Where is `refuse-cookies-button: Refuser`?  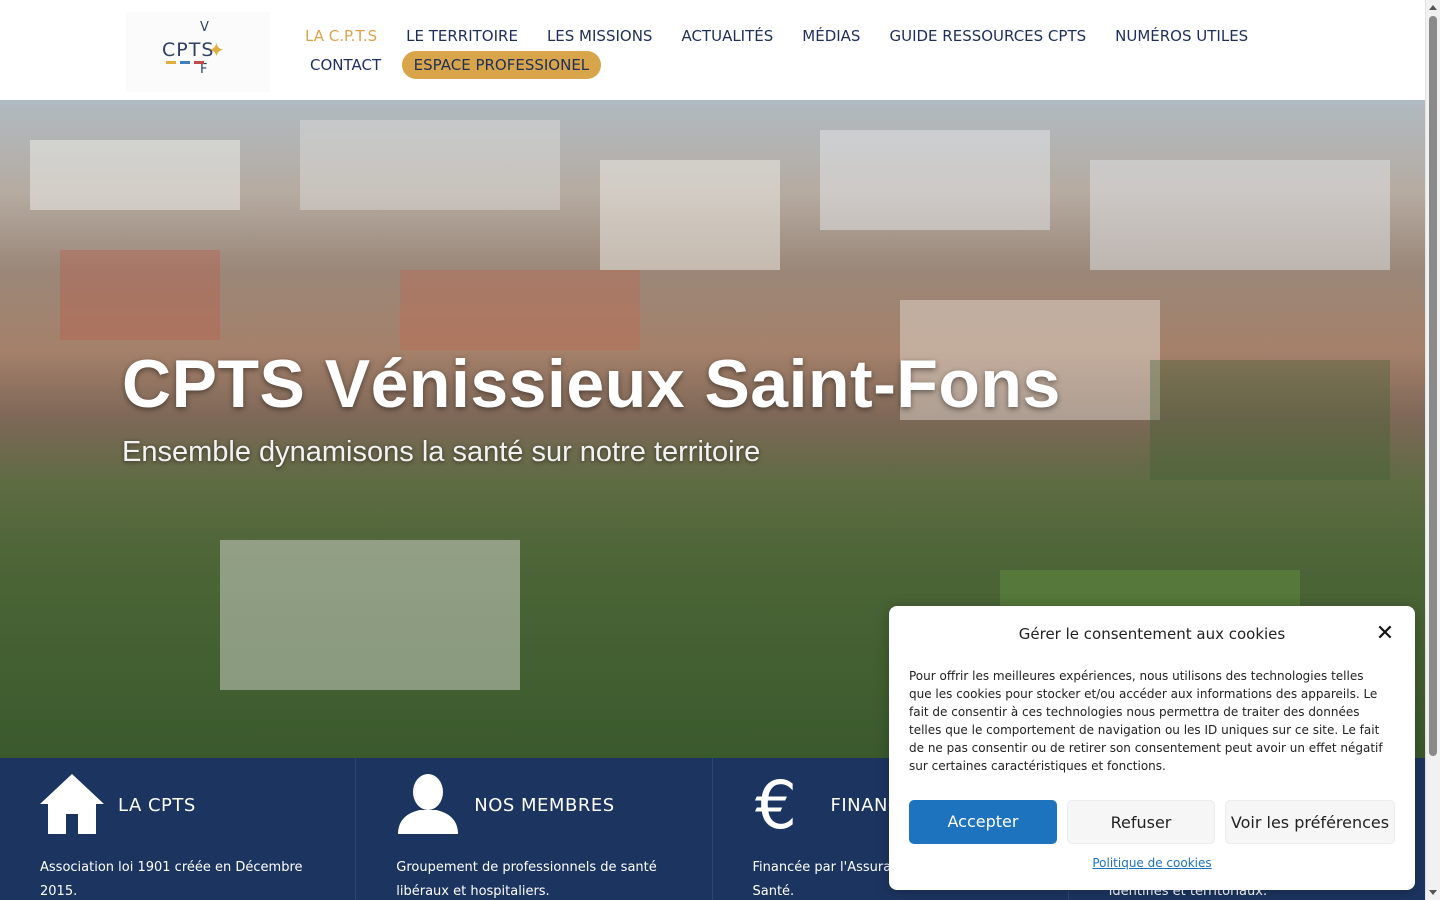 refuse-cookies-button: Refuser is located at coordinates (1141, 822).